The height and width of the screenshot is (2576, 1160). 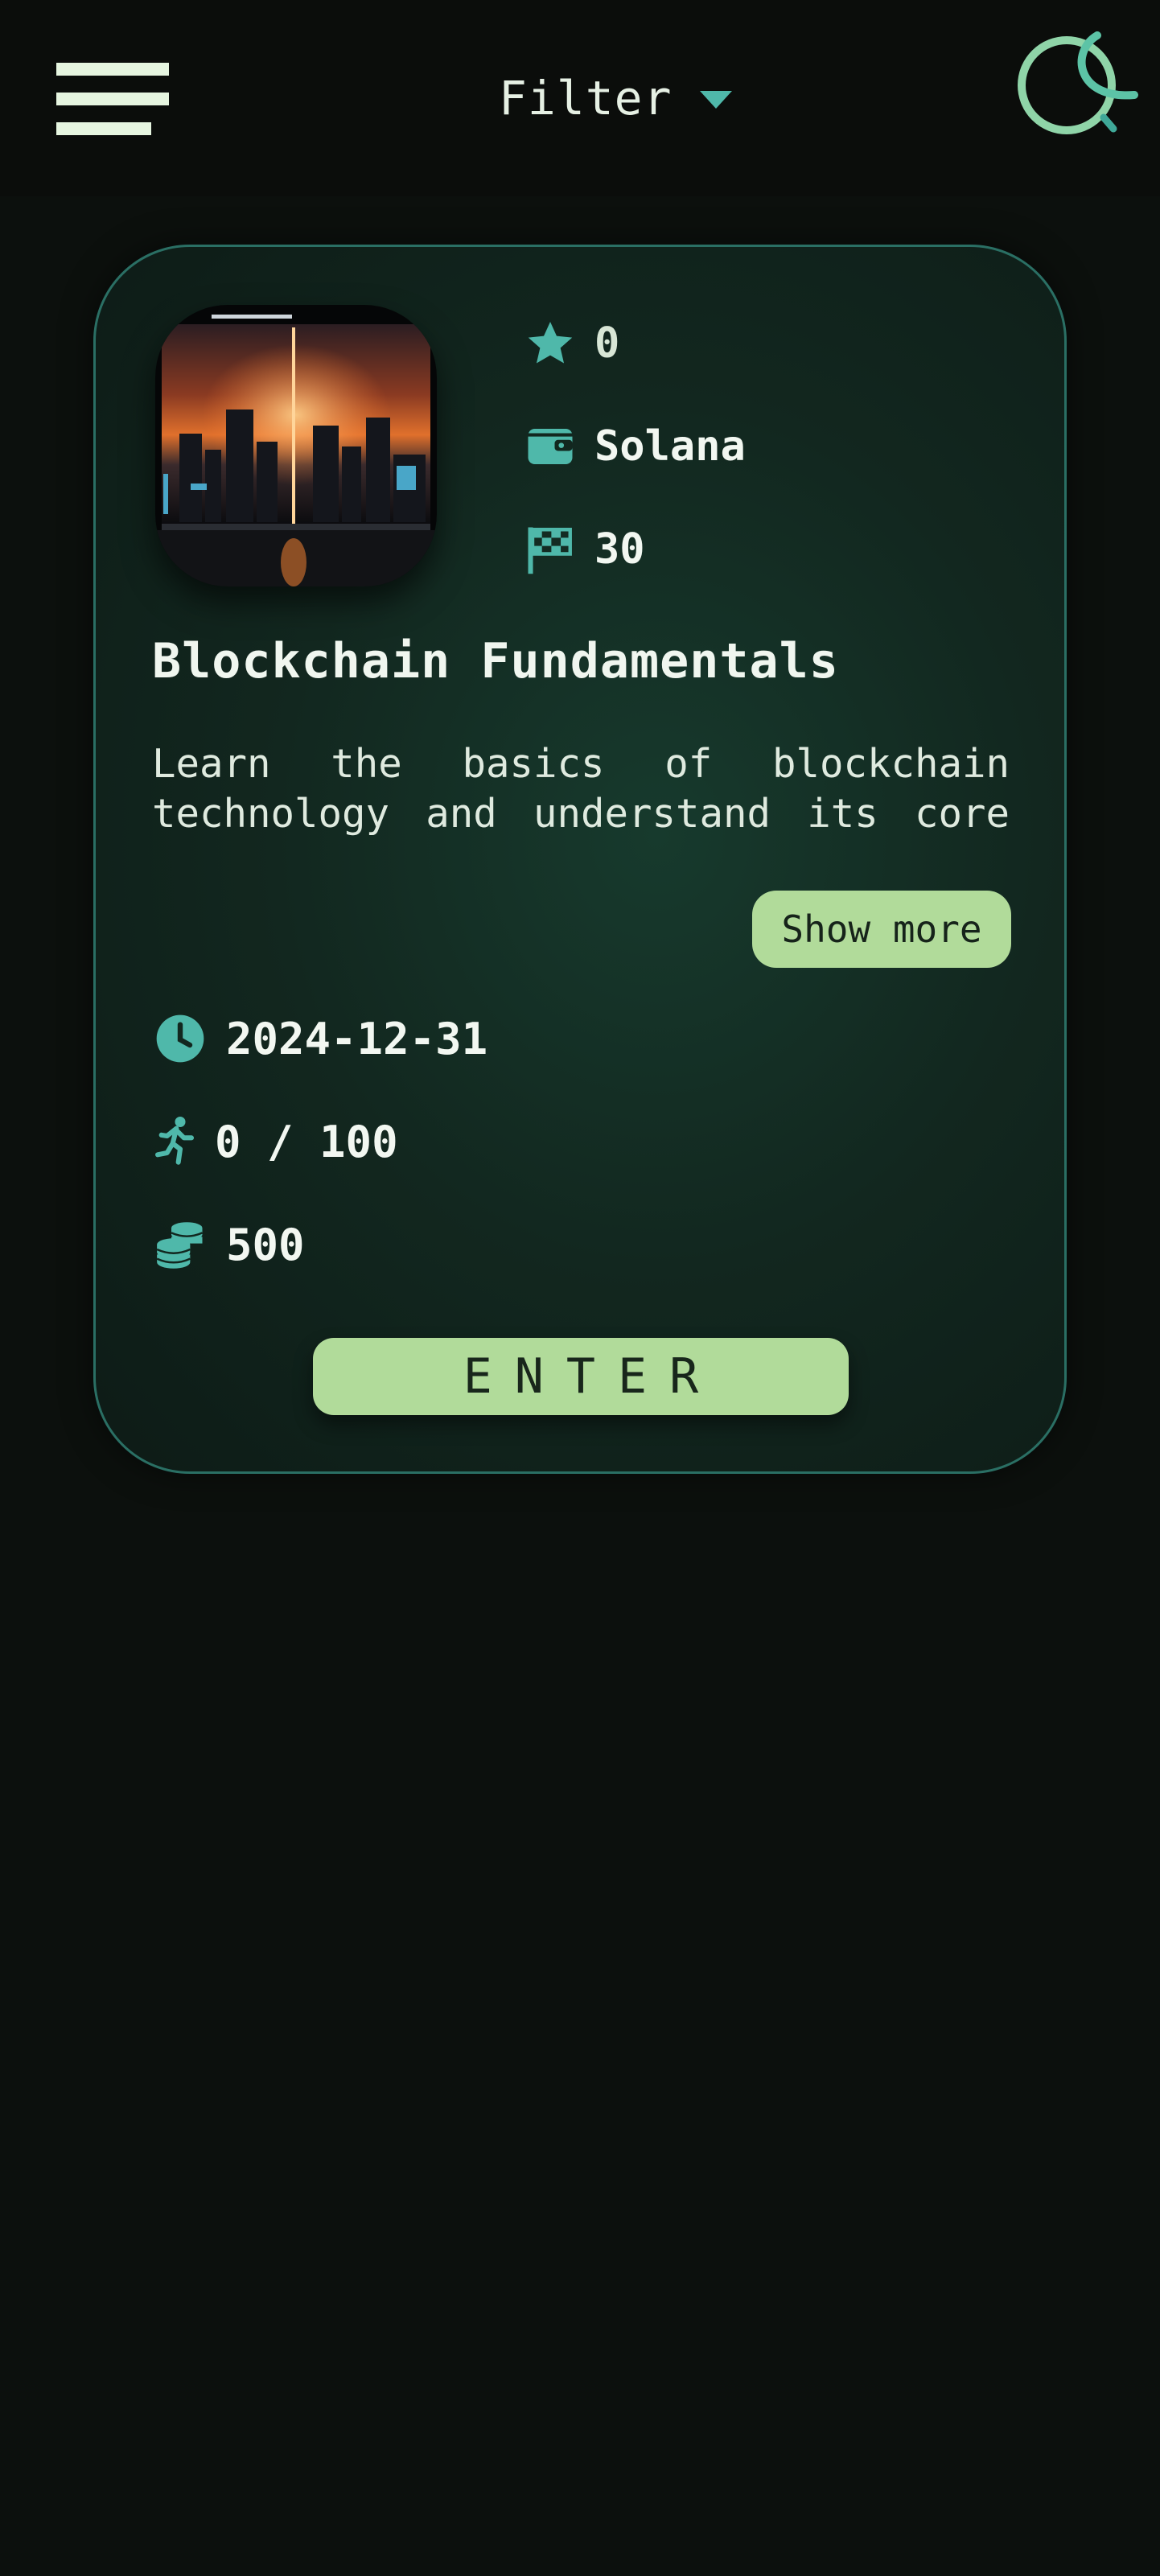 I want to click on rating-value: 0, so click(x=607, y=343).